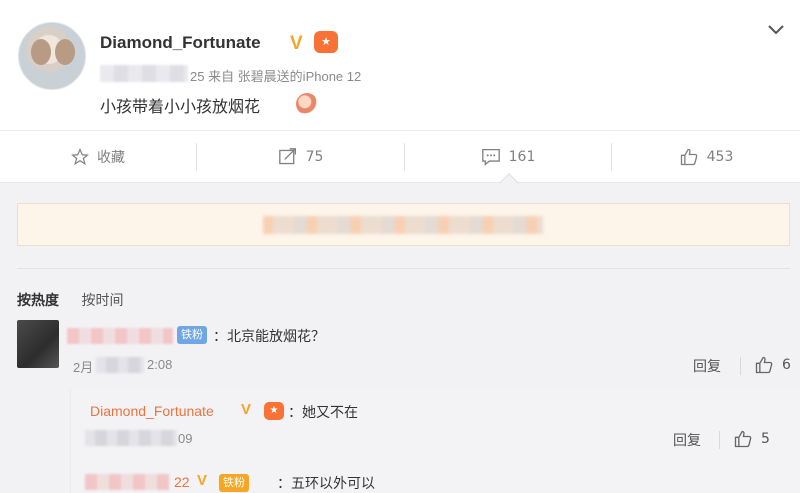 The width and height of the screenshot is (800, 493). What do you see at coordinates (38, 301) in the screenshot?
I see `tab-sort-hot: 按热度` at bounding box center [38, 301].